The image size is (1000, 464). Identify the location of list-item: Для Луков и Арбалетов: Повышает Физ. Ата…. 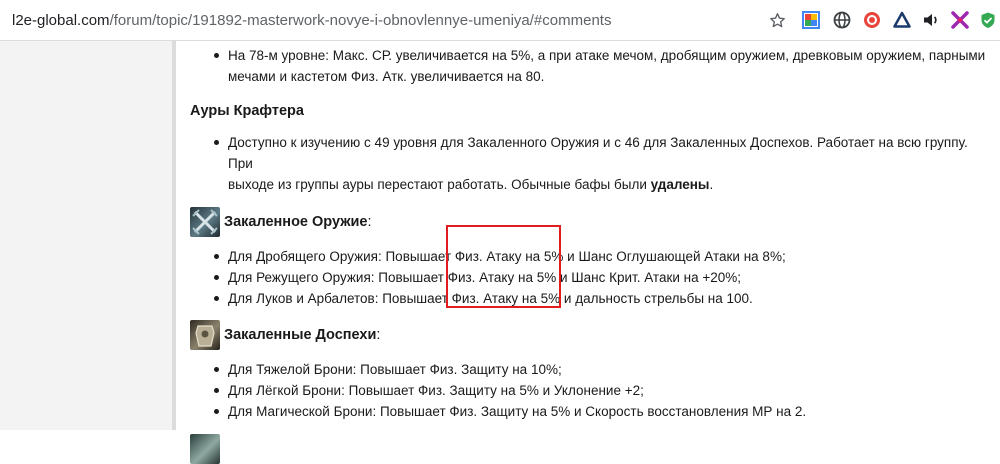
(590, 298).